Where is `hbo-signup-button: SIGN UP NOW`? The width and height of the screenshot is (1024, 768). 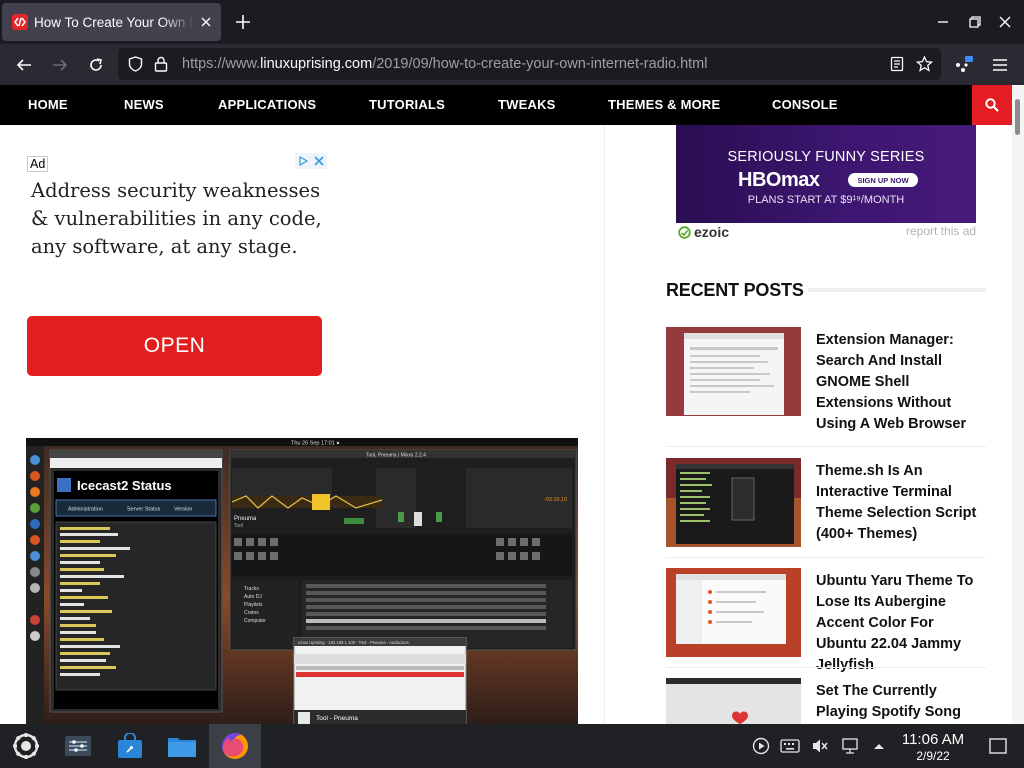
hbo-signup-button: SIGN UP NOW is located at coordinates (883, 180).